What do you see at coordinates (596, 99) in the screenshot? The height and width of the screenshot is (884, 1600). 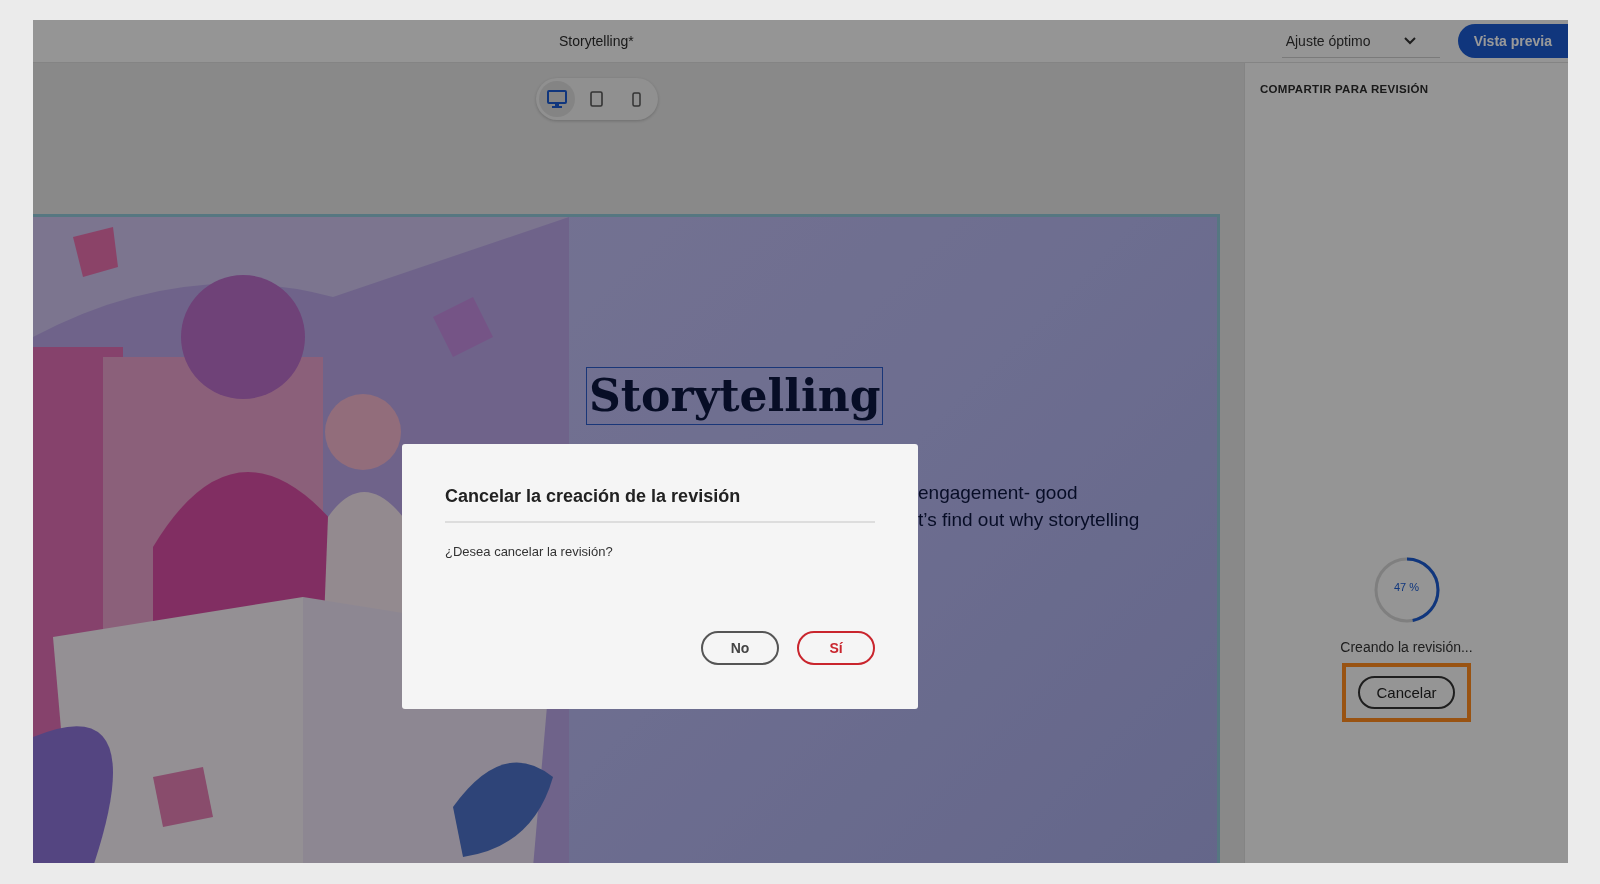 I see `tablet-icon` at bounding box center [596, 99].